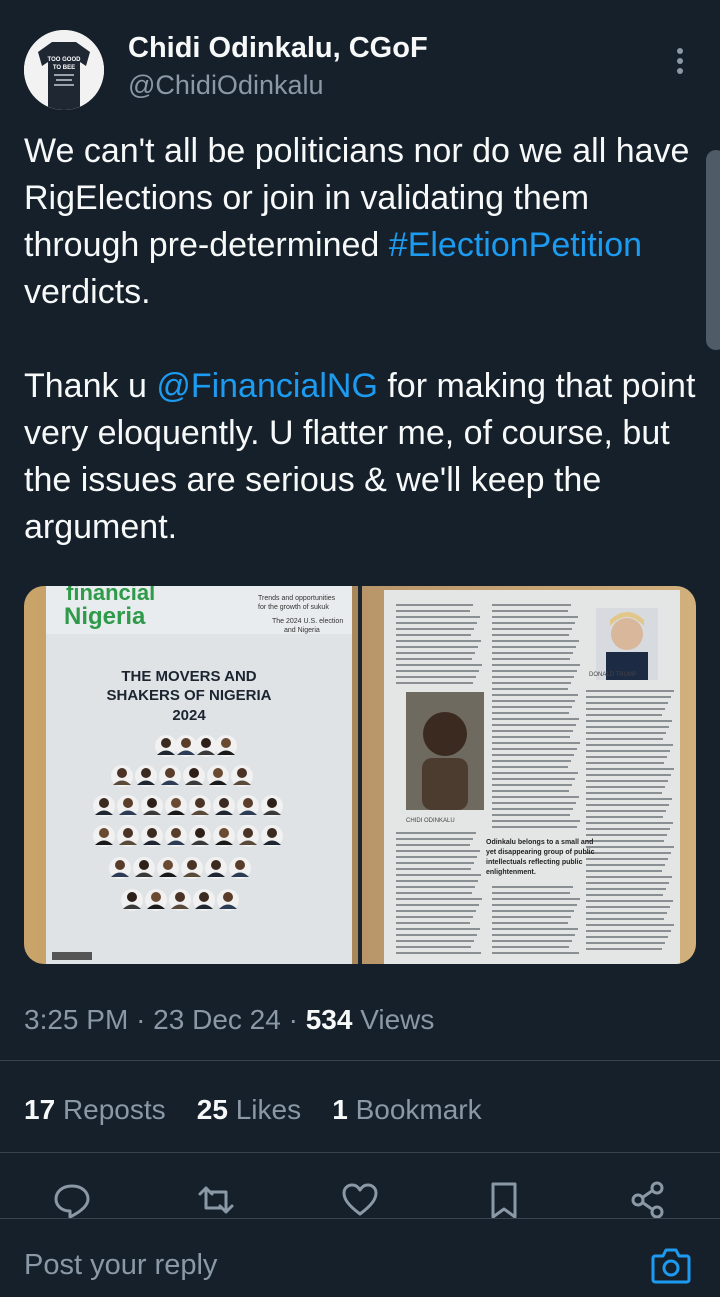 This screenshot has width=720, height=1297. What do you see at coordinates (212, 1109) in the screenshot?
I see `likes-count: 25` at bounding box center [212, 1109].